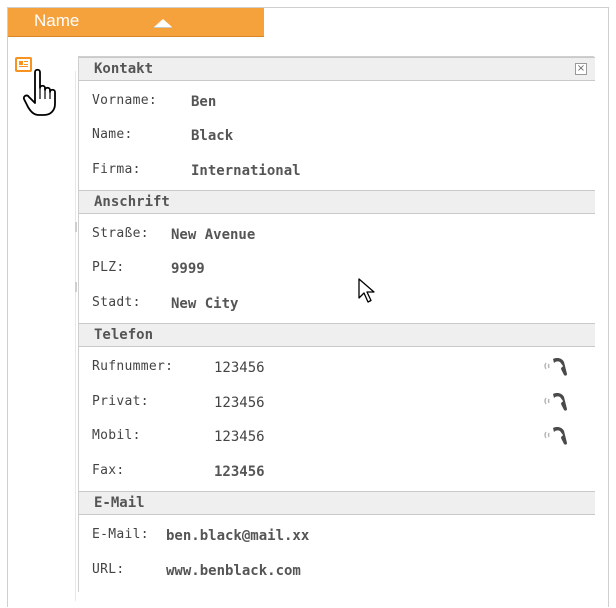 This screenshot has width=616, height=608. Describe the element at coordinates (120, 233) in the screenshot. I see `field-label: Straße:` at that location.